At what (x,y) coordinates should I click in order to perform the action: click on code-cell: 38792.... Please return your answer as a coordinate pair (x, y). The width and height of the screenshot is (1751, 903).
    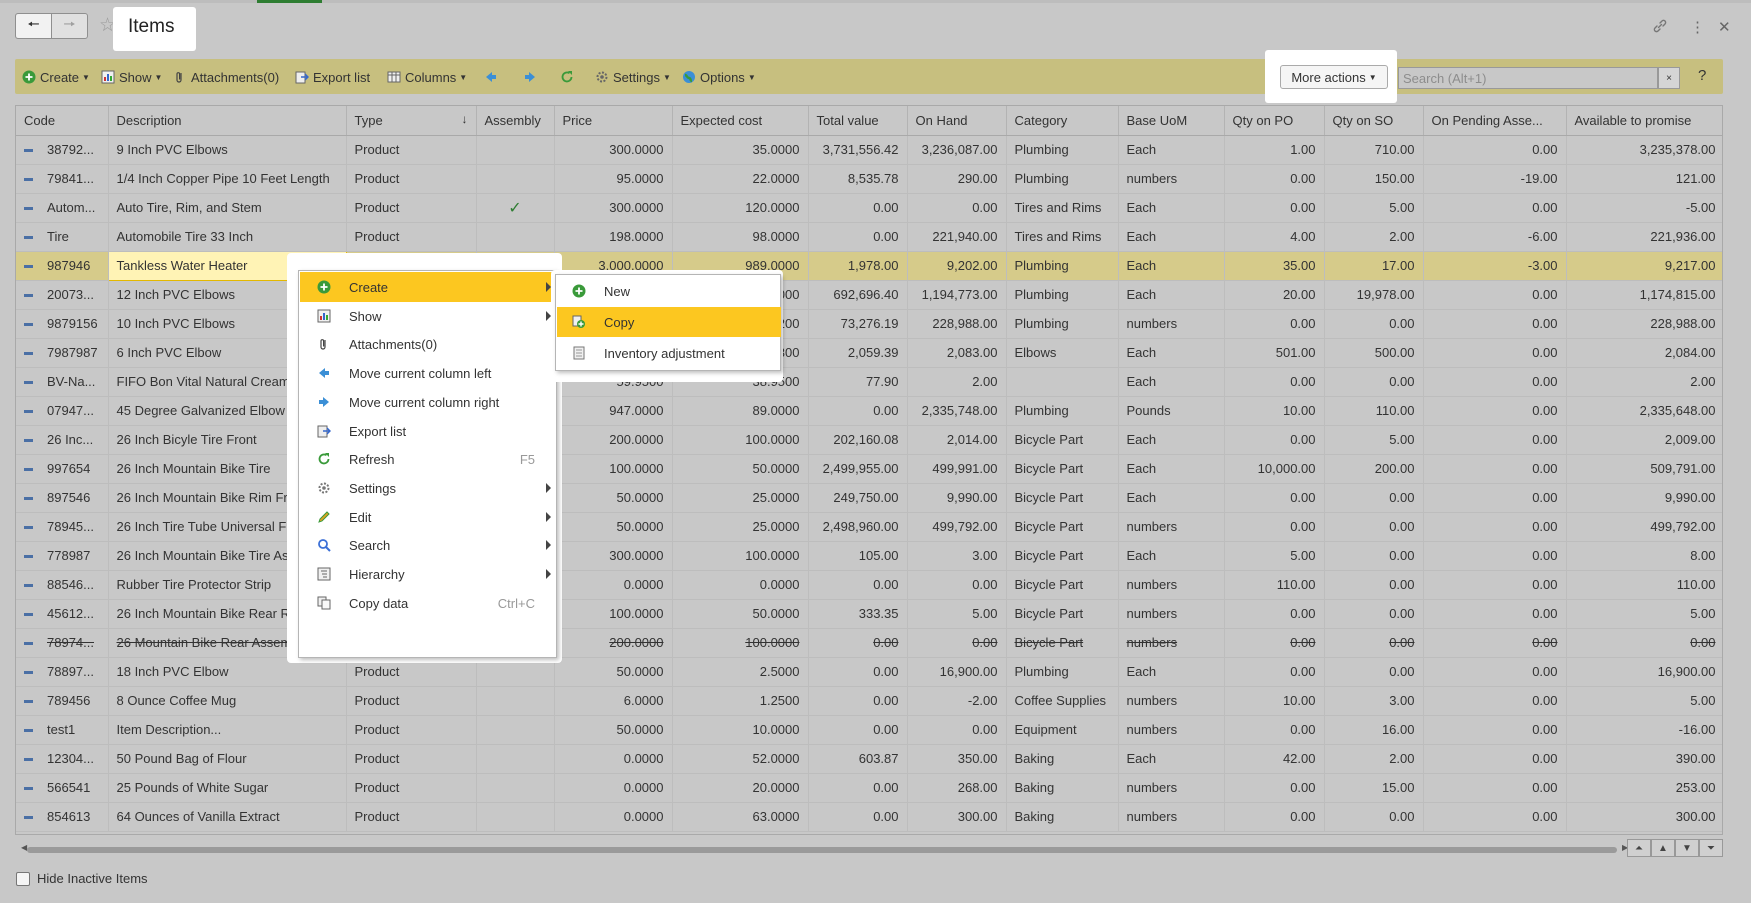
    Looking at the image, I should click on (62, 150).